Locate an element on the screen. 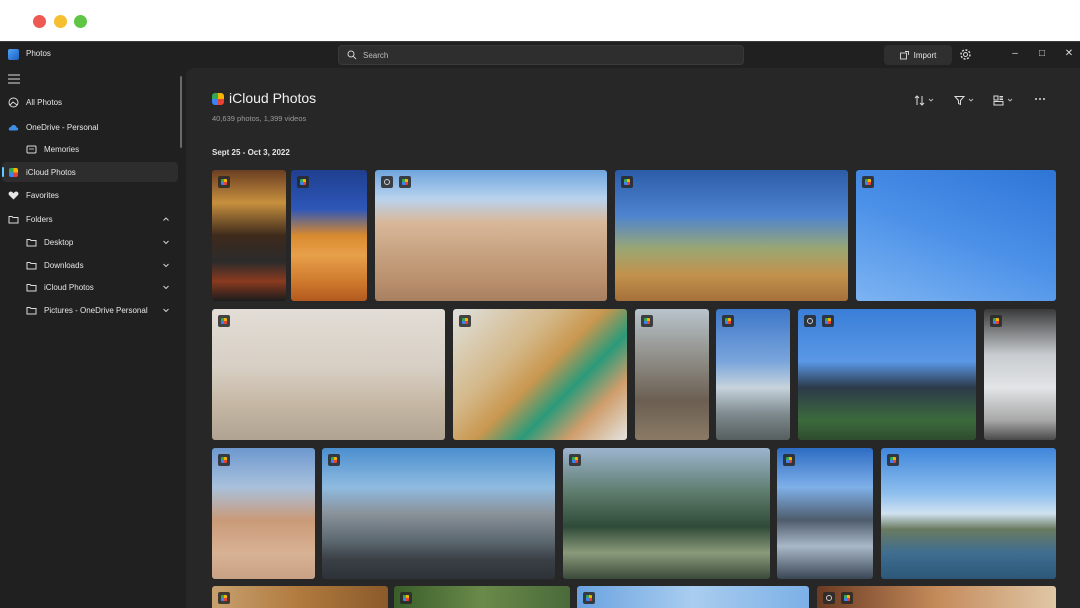 The image size is (1080, 608). gear-icon is located at coordinates (965, 54).